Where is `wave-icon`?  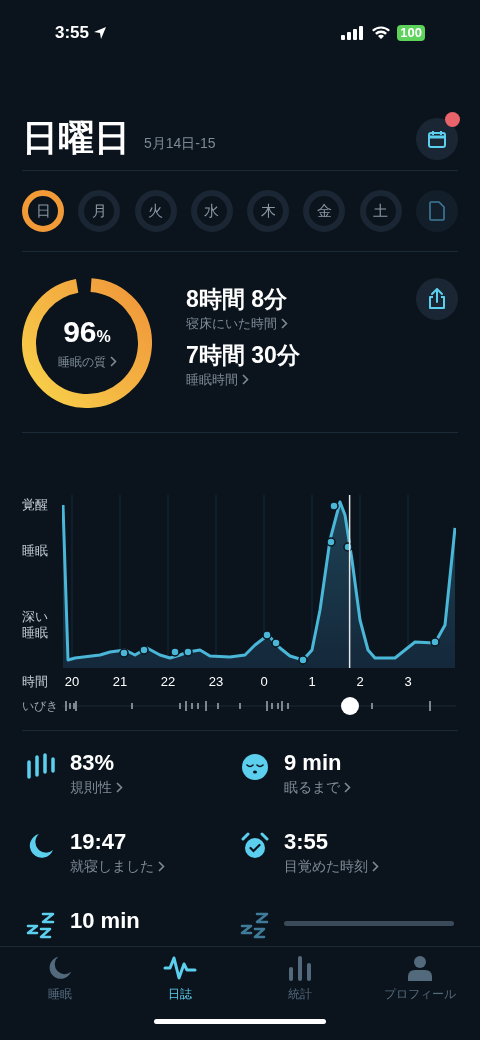
wave-icon is located at coordinates (180, 968).